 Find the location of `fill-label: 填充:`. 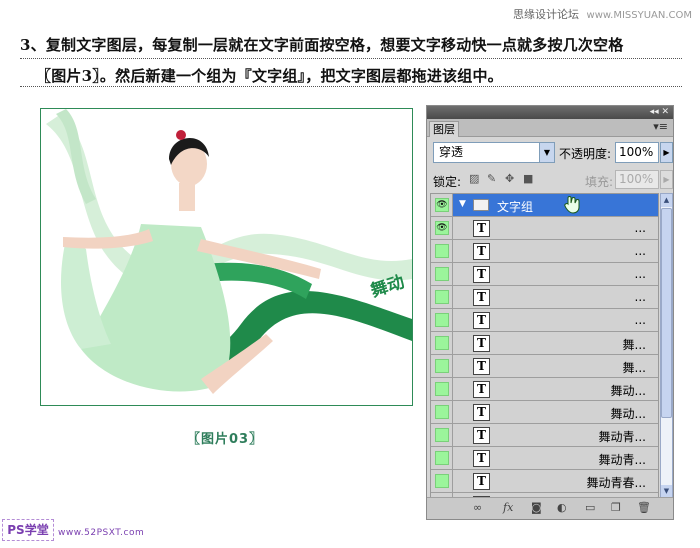

fill-label: 填充: is located at coordinates (599, 182).